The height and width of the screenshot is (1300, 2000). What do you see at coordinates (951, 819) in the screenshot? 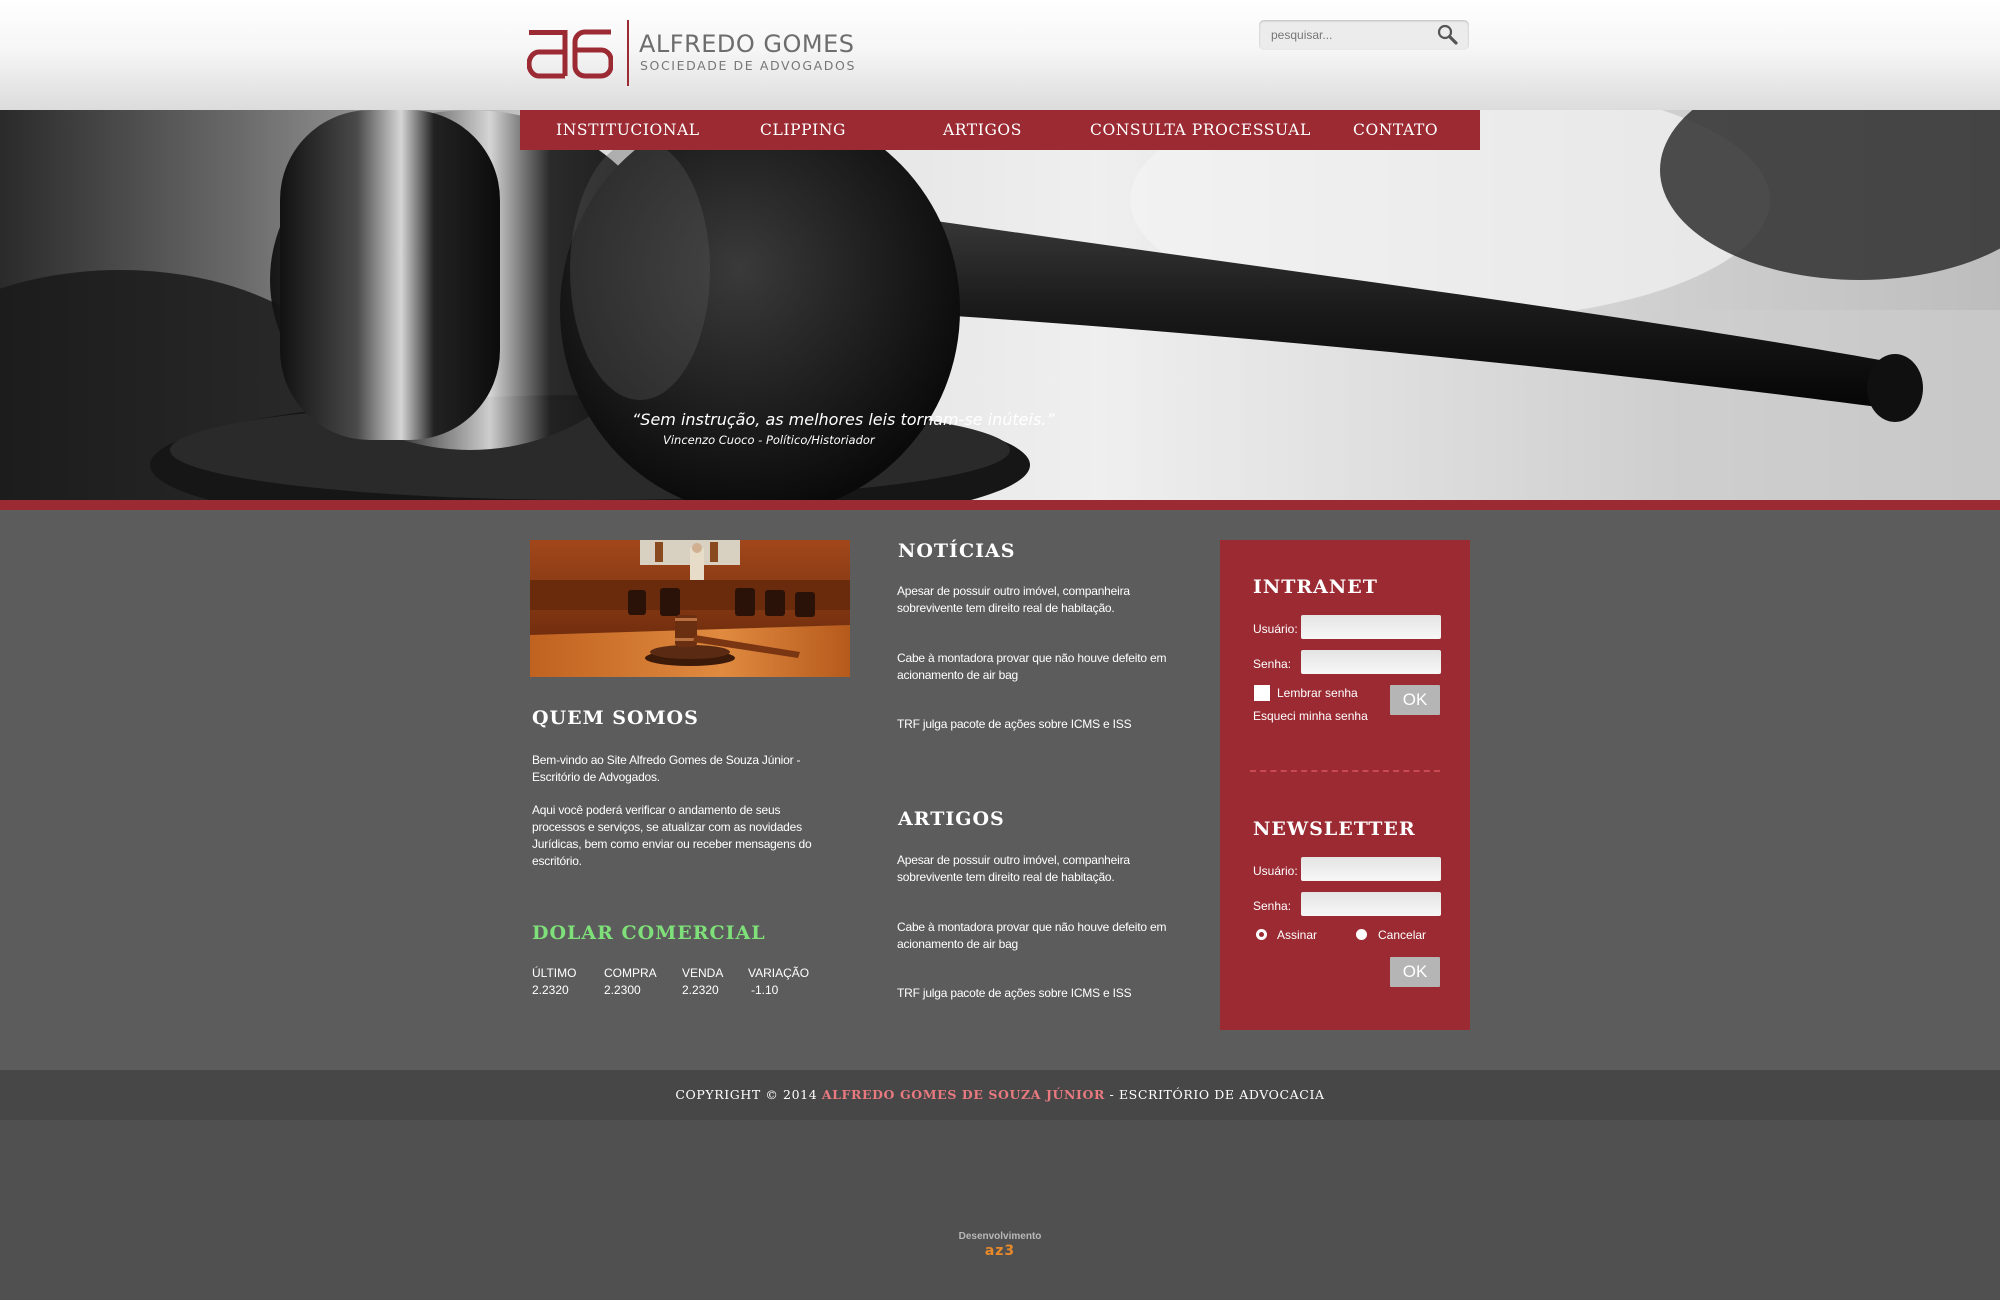
I see `articles-title: ARTIGOS` at bounding box center [951, 819].